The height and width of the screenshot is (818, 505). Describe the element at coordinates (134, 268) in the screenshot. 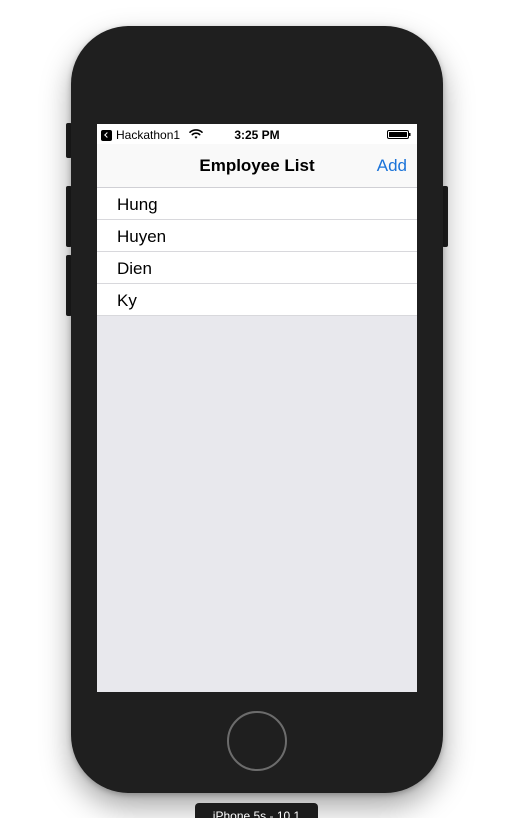

I see `employee-name: Dien` at that location.